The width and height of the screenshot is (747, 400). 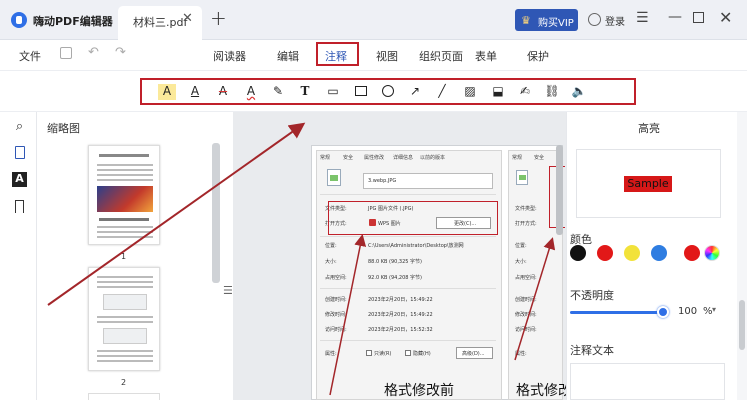 I want to click on color-swatch-blue, so click(x=659, y=253).